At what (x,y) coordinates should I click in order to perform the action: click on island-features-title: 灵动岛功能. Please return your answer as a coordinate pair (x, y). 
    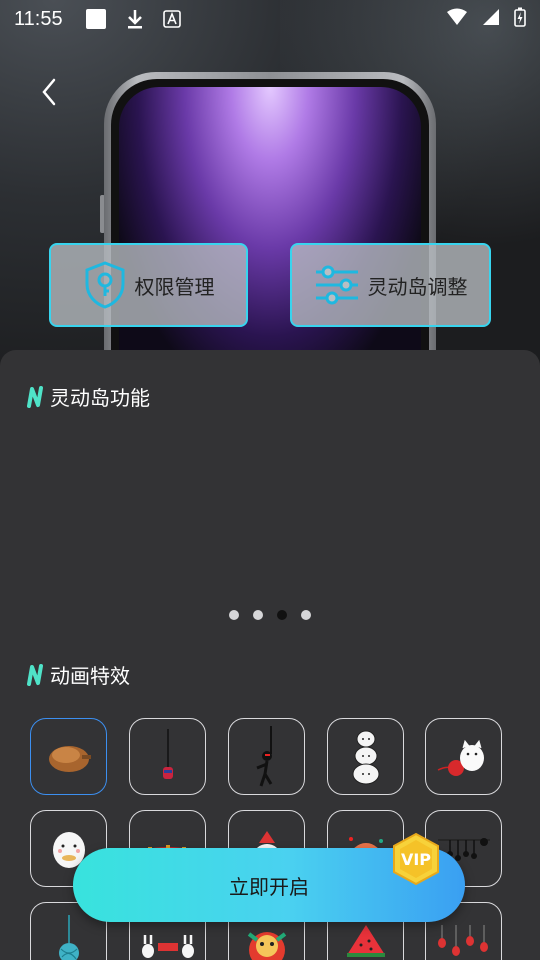
    Looking at the image, I should click on (100, 398).